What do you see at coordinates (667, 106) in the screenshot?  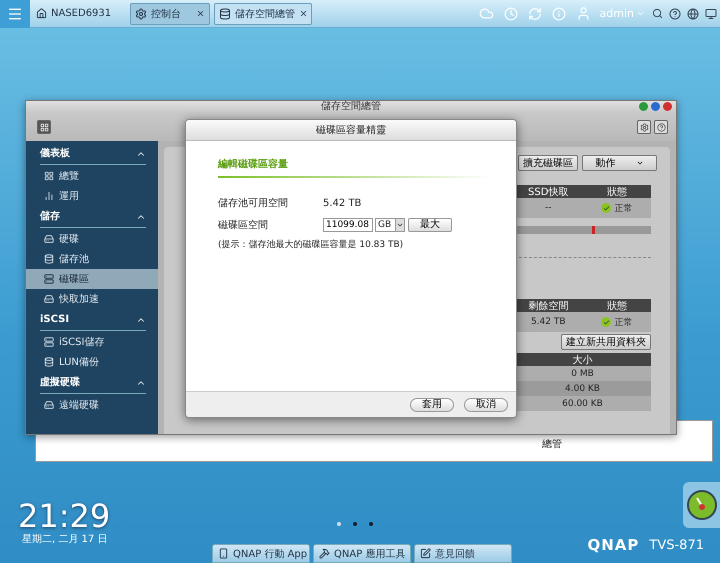 I see `close-button` at bounding box center [667, 106].